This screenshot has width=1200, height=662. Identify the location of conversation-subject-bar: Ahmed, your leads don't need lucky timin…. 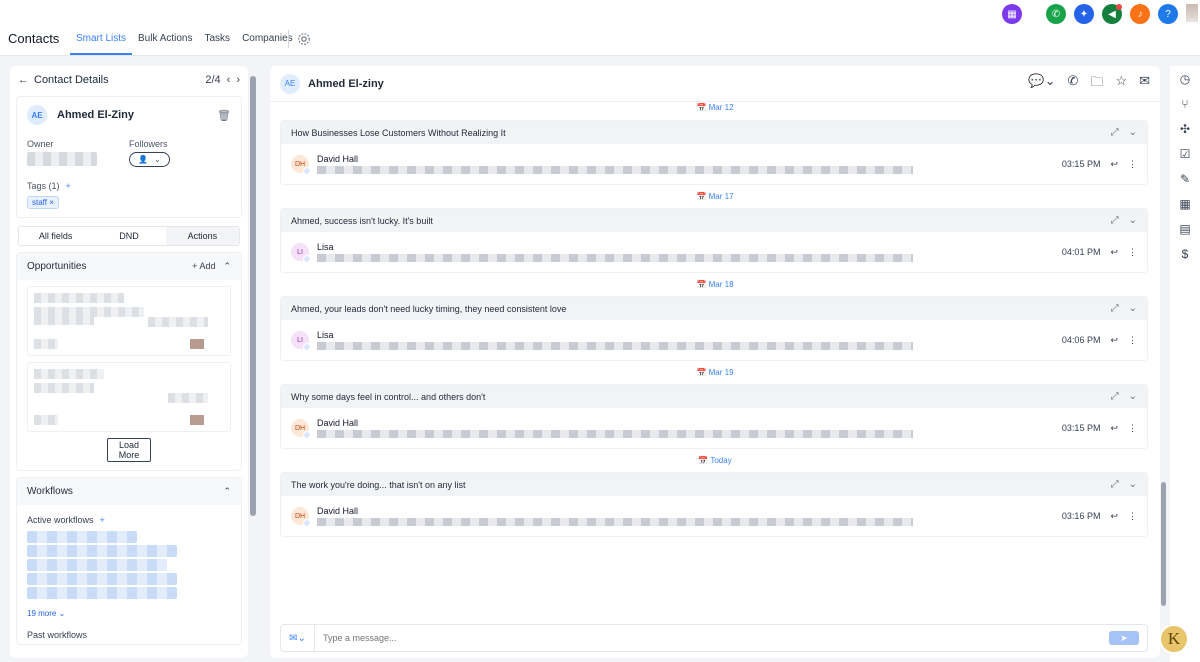
(714, 308).